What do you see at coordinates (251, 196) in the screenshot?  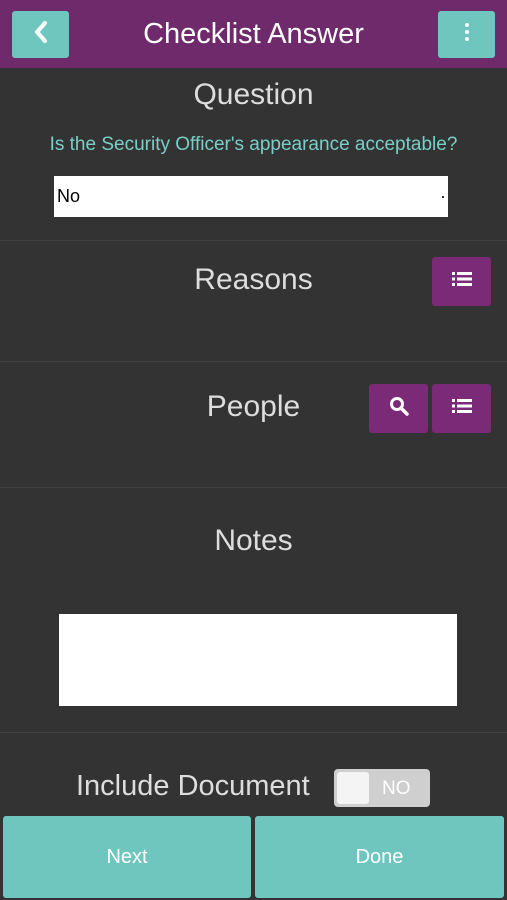 I see `answer-select: No` at bounding box center [251, 196].